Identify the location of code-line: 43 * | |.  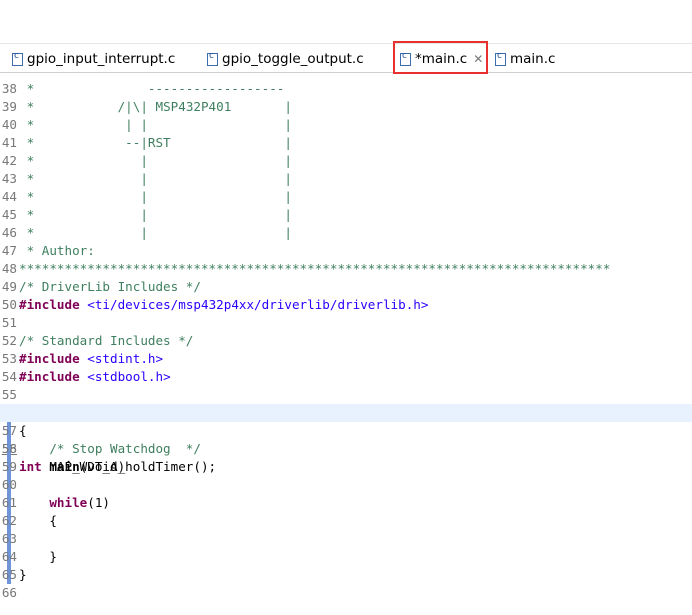
(146, 178).